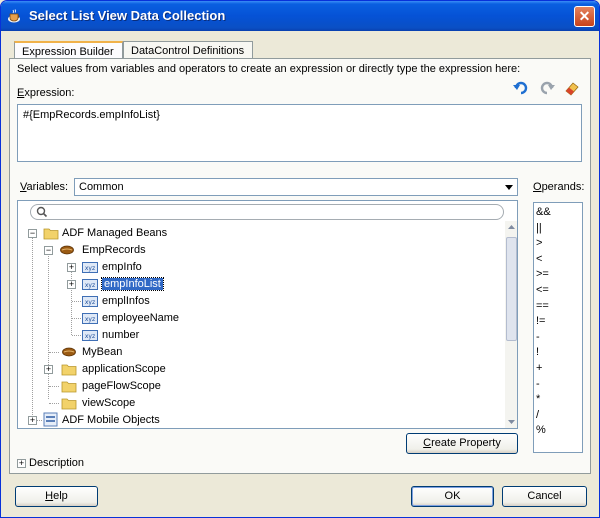  What do you see at coordinates (267, 212) in the screenshot?
I see `tree-search-input` at bounding box center [267, 212].